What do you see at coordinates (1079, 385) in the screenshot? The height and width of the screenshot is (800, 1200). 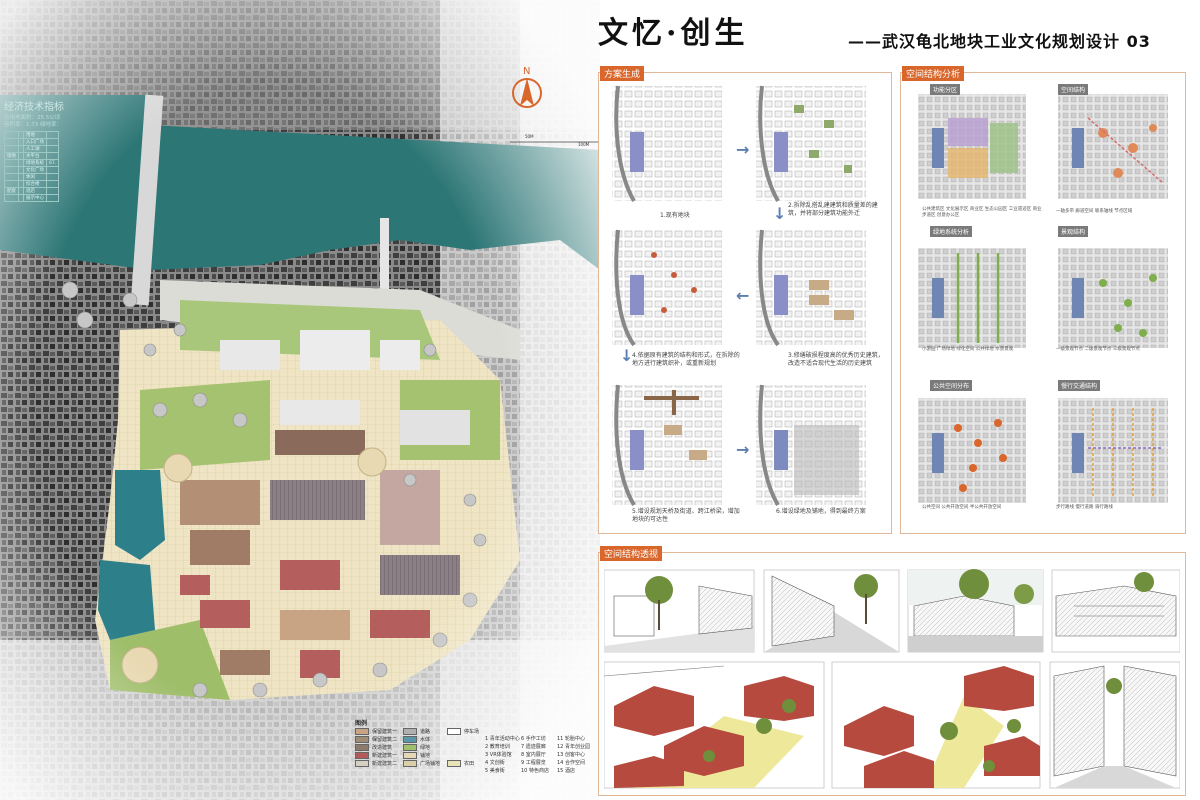 I see `analysis-title-6: 慢行交通结构` at bounding box center [1079, 385].